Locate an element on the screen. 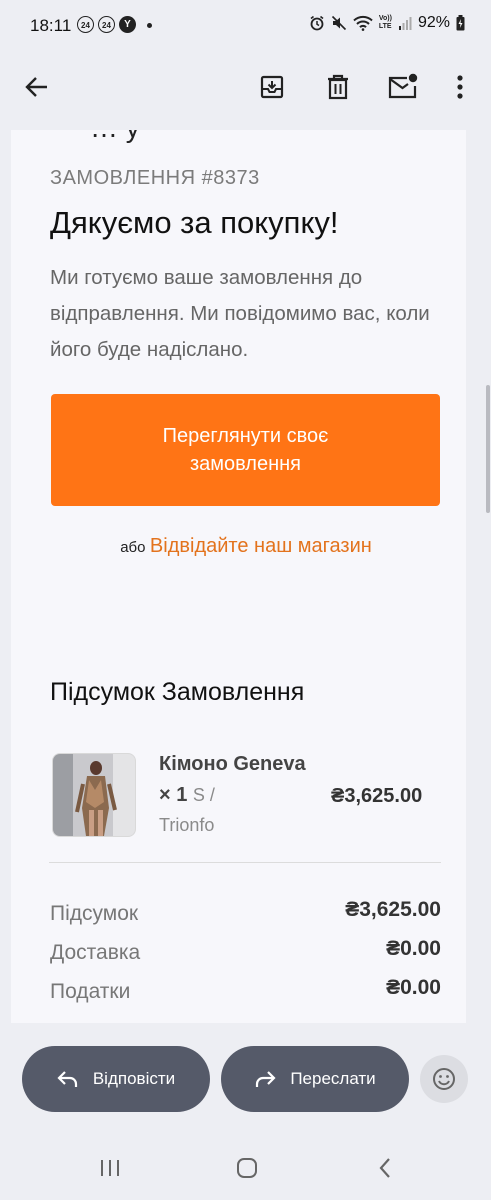 The image size is (491, 1200). view-order-button: Переглянути своє замовлення is located at coordinates (245, 450).